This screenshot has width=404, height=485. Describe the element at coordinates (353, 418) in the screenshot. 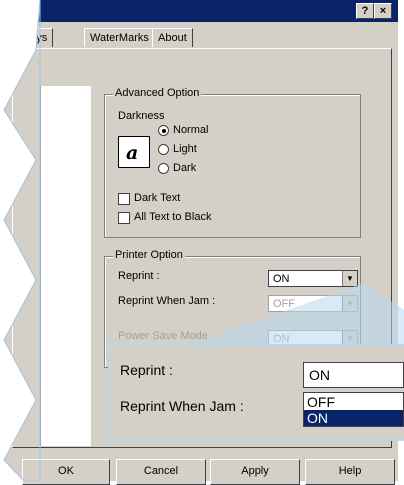

I see `option-on: ON` at that location.